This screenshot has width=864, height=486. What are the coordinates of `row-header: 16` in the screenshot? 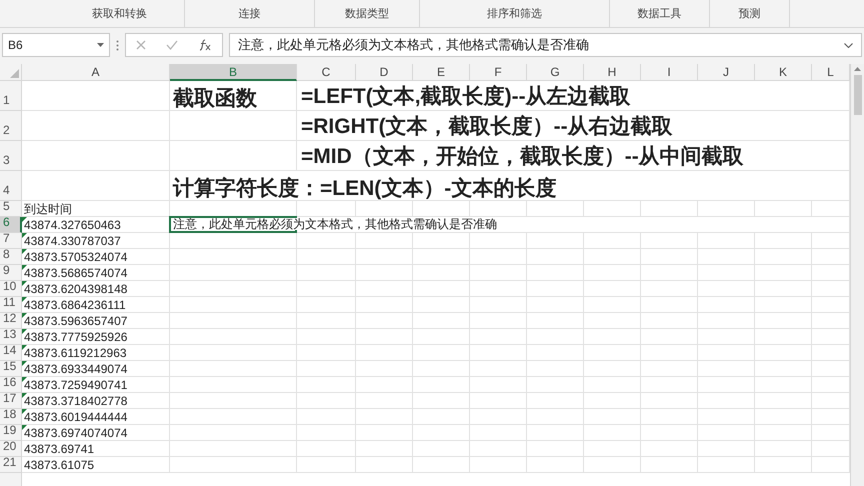 It's located at (11, 385).